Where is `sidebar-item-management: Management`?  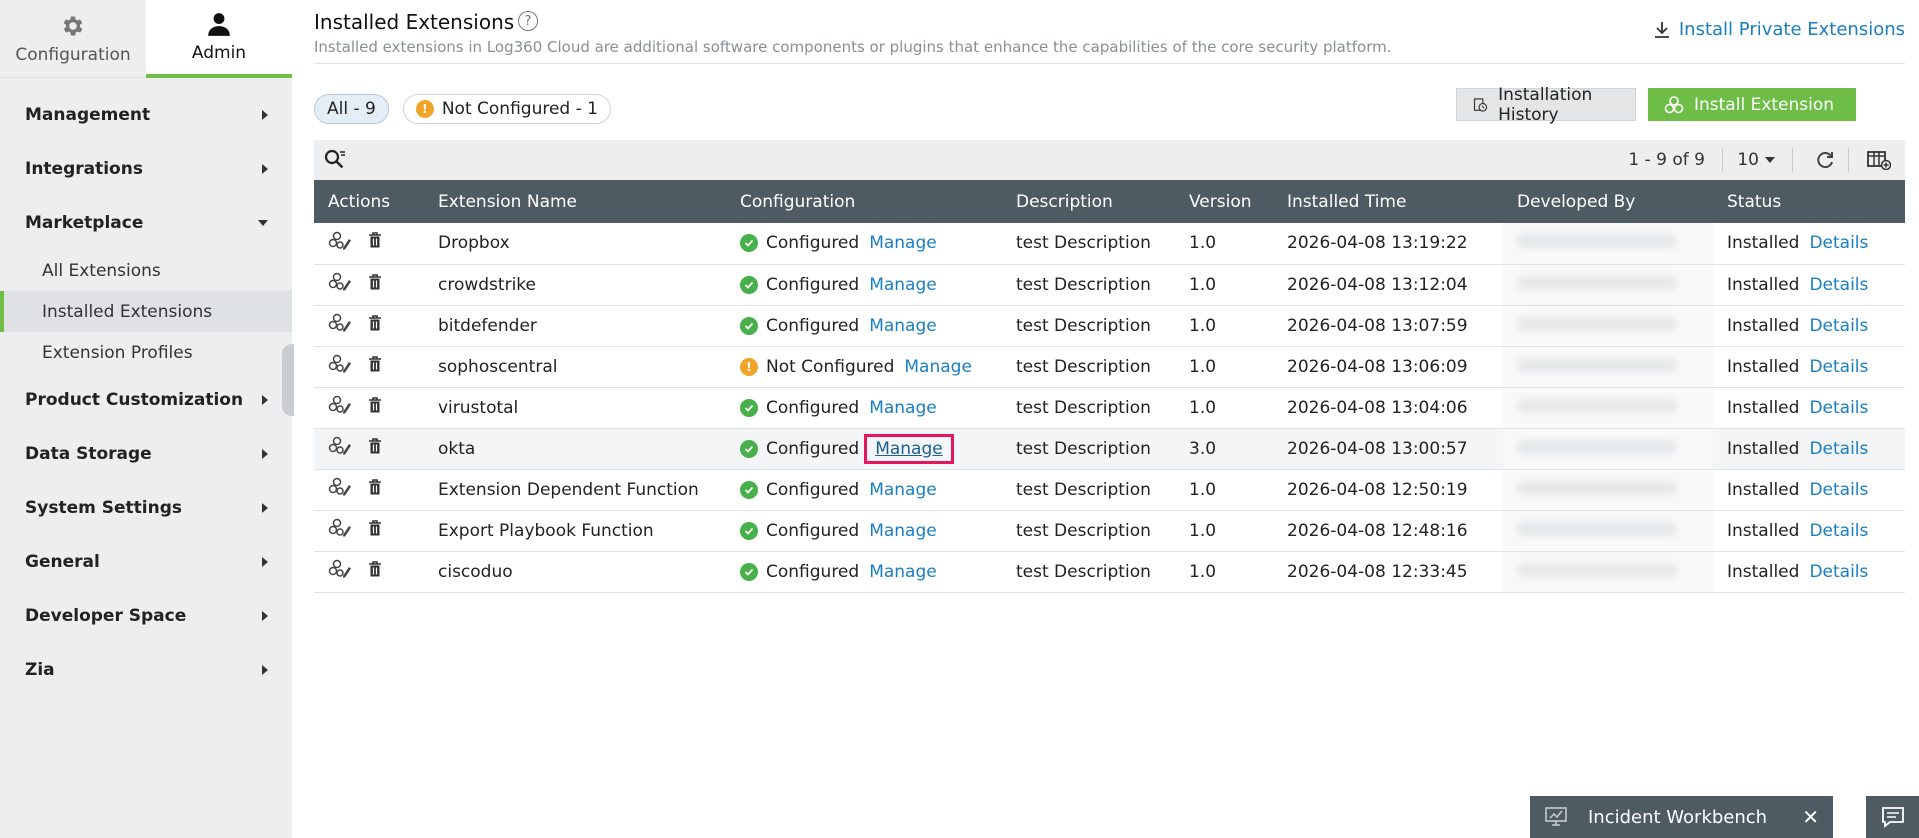 sidebar-item-management: Management is located at coordinates (146, 115).